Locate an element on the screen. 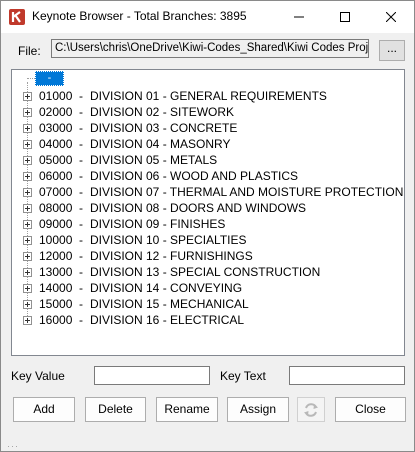 The height and width of the screenshot is (452, 415). refresh-icon is located at coordinates (311, 409).